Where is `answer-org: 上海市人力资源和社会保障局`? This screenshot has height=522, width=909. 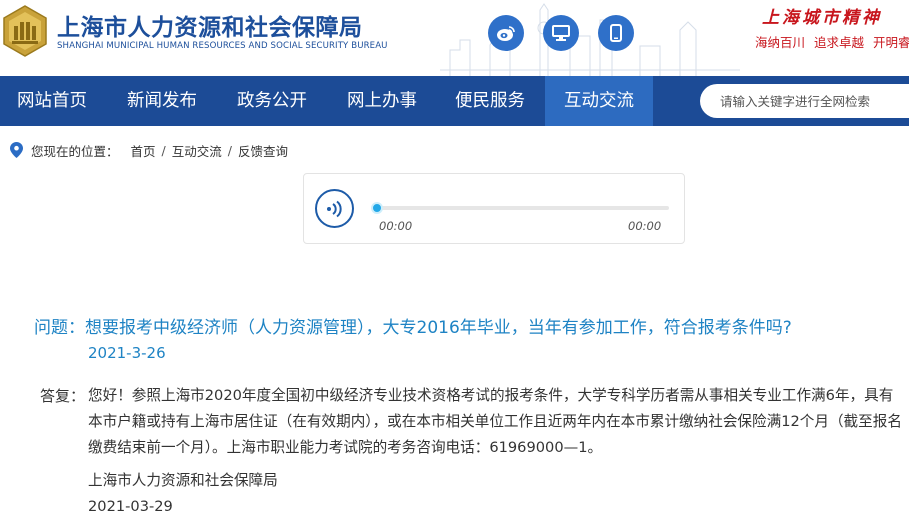 answer-org: 上海市人力资源和社会保障局 is located at coordinates (183, 480).